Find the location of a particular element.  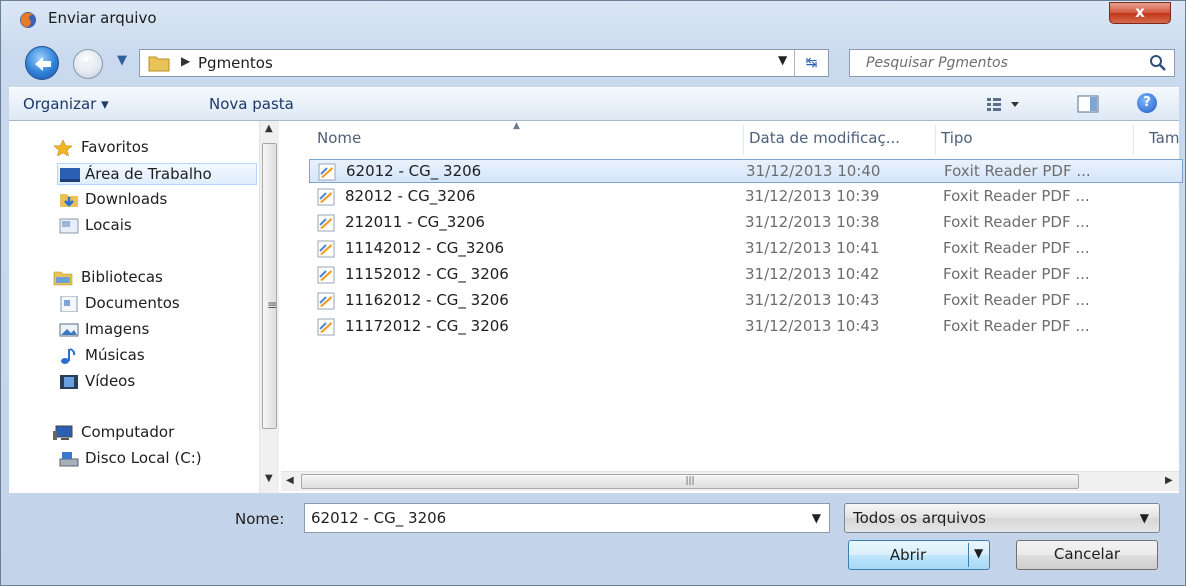

scrollbar-thumb: ||| is located at coordinates (690, 481).